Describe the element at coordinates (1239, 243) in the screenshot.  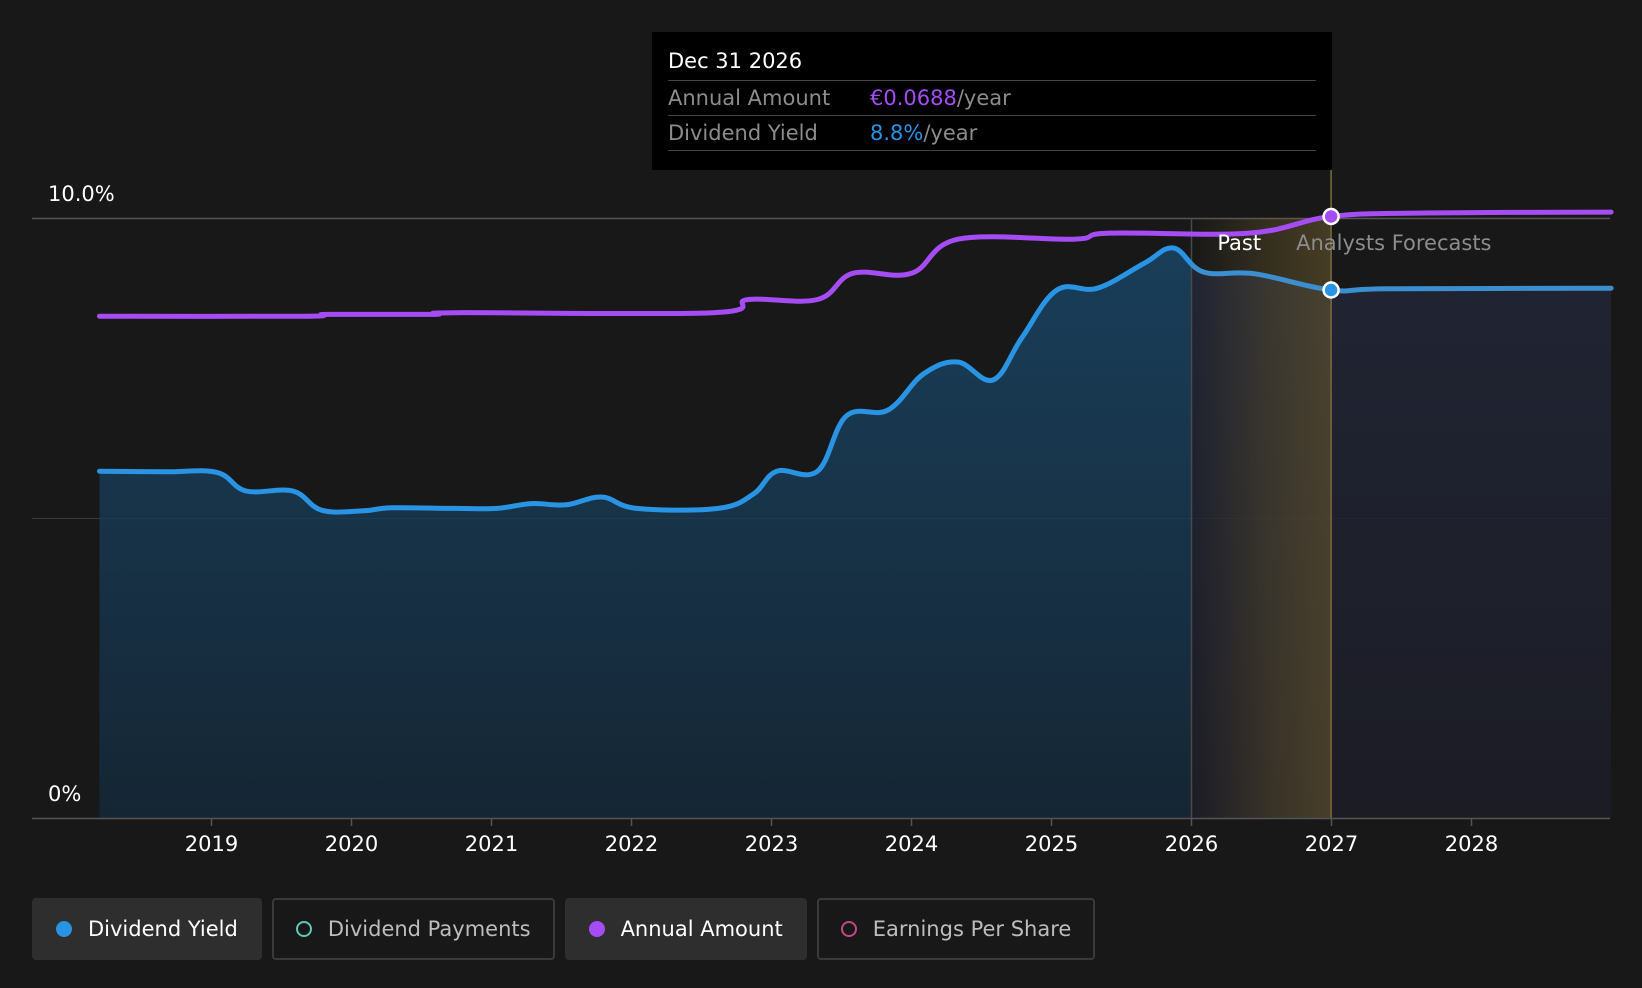
I see `past-label: Past` at that location.